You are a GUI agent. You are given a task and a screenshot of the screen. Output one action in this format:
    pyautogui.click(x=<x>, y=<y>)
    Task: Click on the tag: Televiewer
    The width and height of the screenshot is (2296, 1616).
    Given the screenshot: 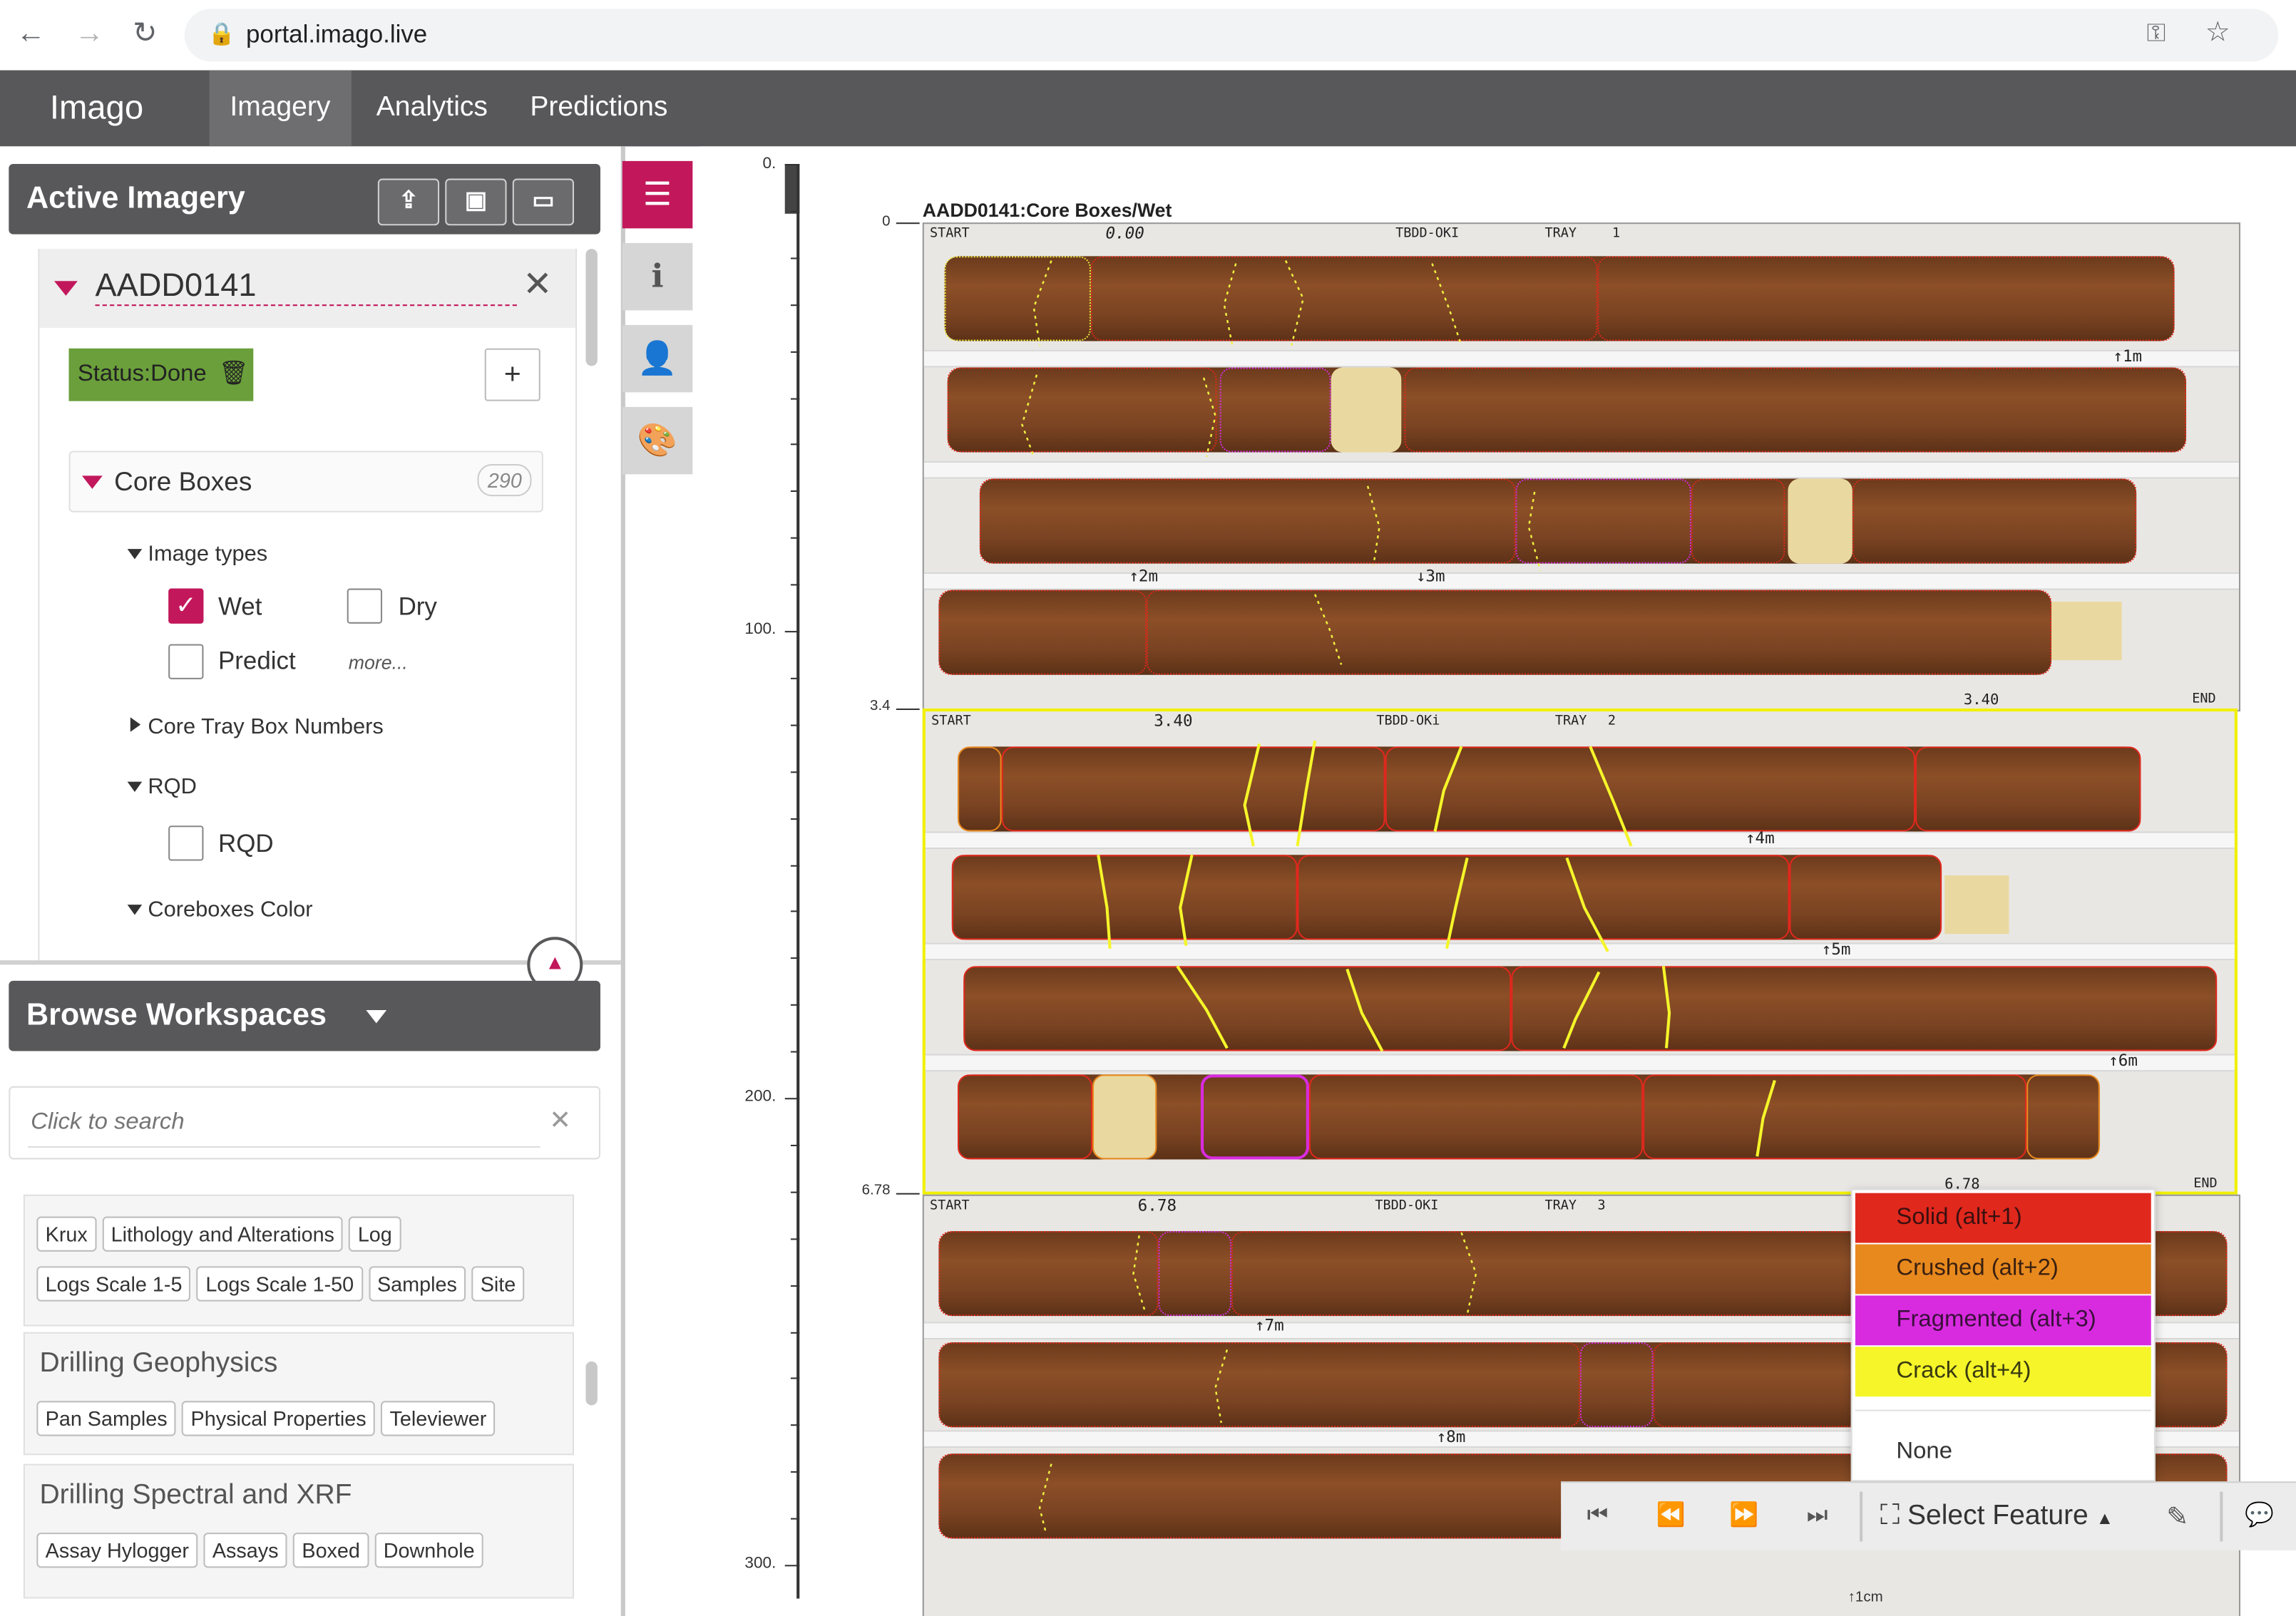 What is the action you would take?
    pyautogui.click(x=438, y=1418)
    